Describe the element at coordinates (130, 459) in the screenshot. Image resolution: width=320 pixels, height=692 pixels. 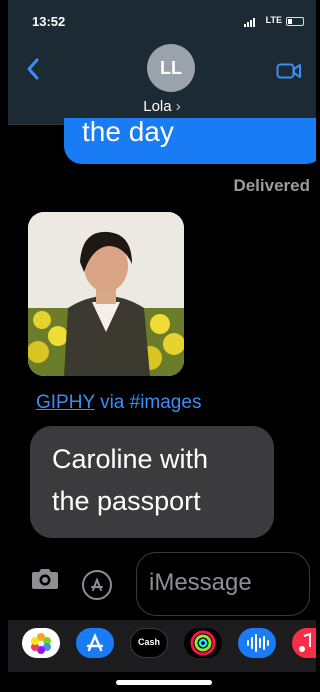
I see `received-message-line: Caroline with` at that location.